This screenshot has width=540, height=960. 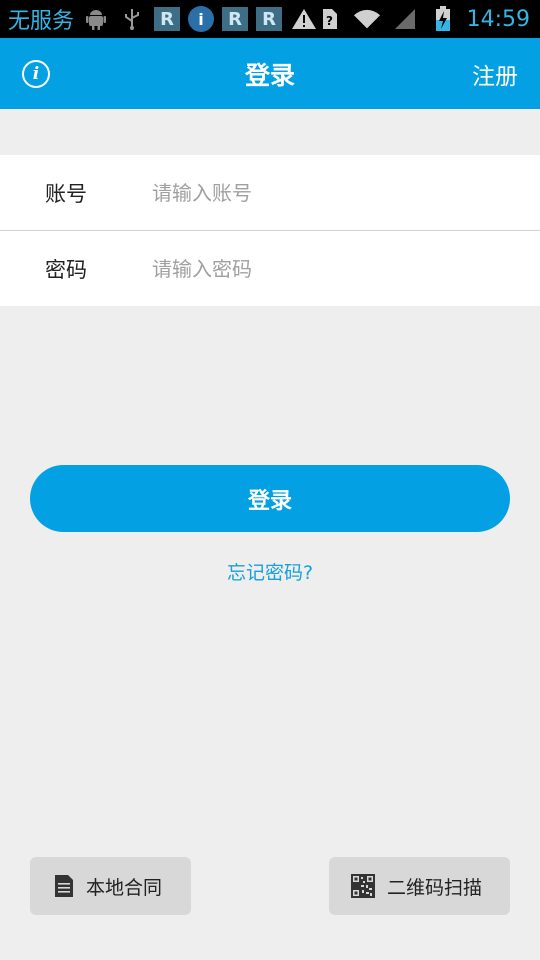 I want to click on system-icons: ? 14:59, so click(x=422, y=19).